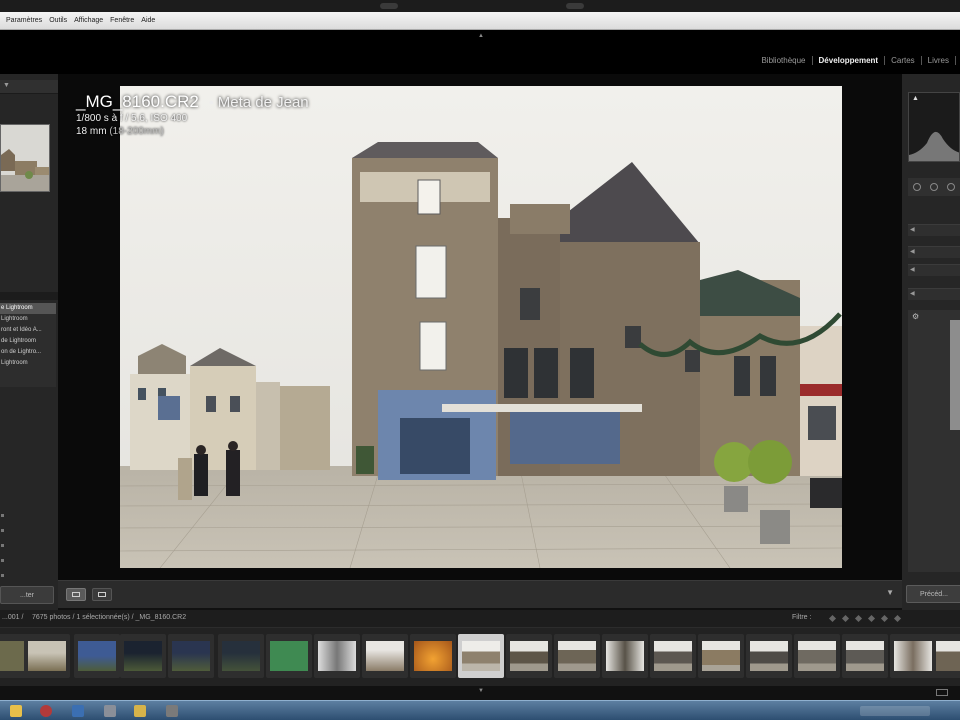  What do you see at coordinates (912, 294) in the screenshot?
I see `triangle-icon: ◀` at bounding box center [912, 294].